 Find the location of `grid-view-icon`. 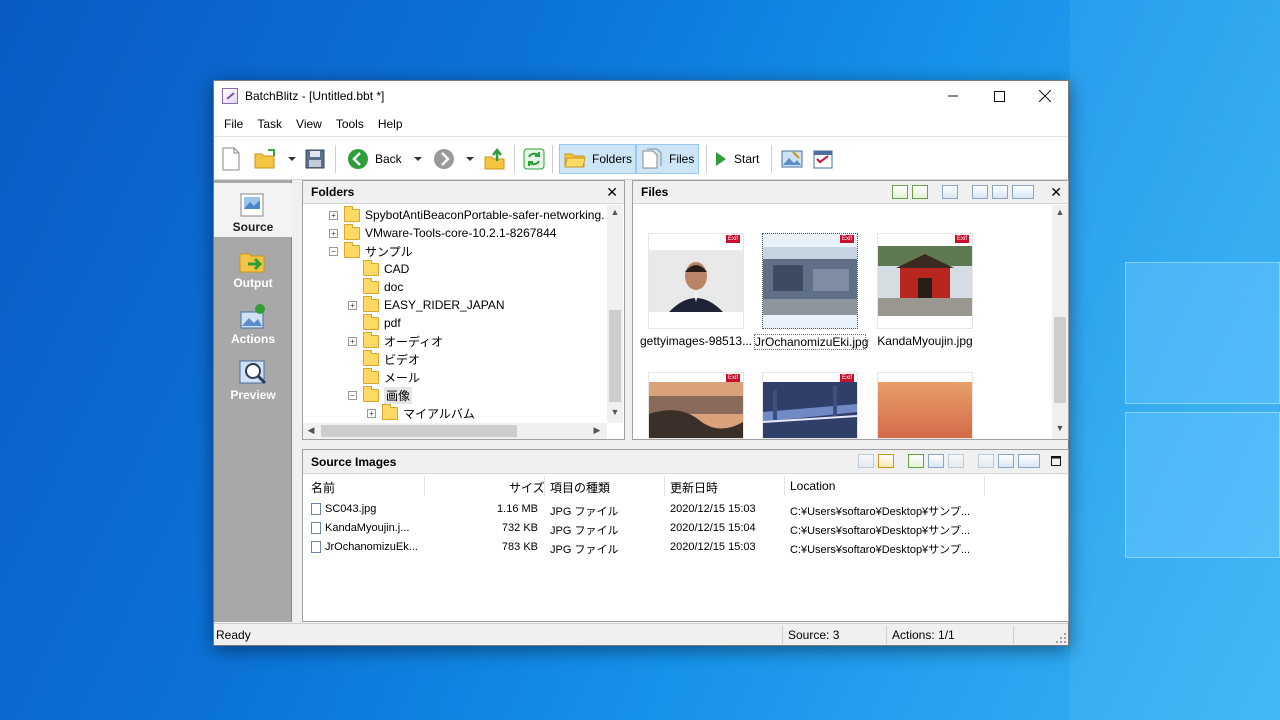

grid-view-icon is located at coordinates (936, 461).